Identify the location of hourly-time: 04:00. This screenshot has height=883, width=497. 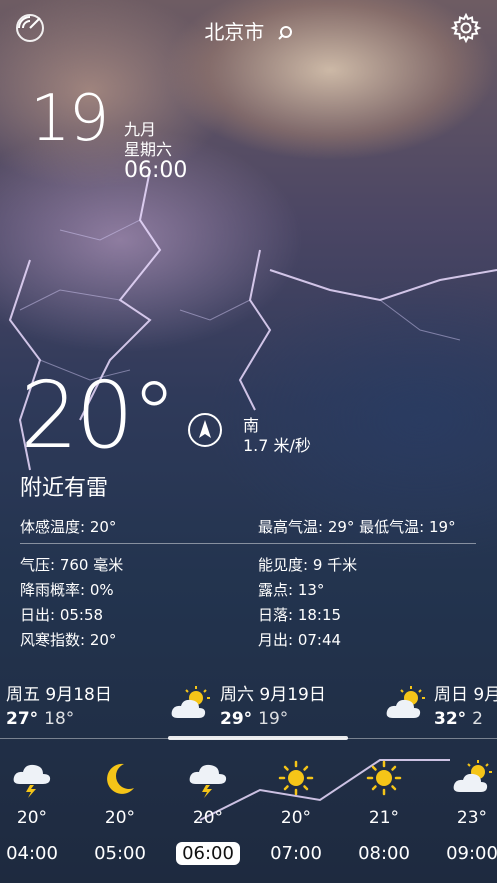
(32, 853).